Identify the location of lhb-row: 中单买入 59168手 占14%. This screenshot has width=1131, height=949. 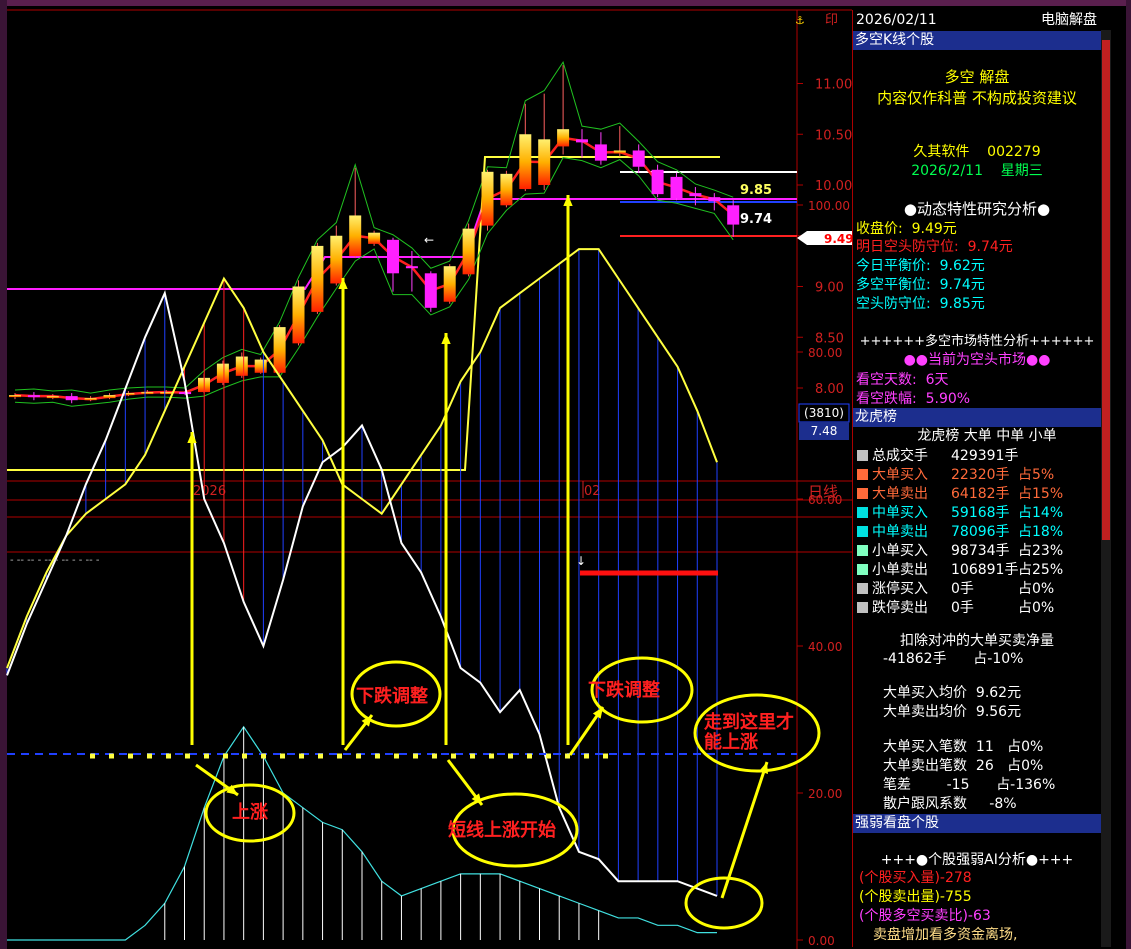
(977, 513).